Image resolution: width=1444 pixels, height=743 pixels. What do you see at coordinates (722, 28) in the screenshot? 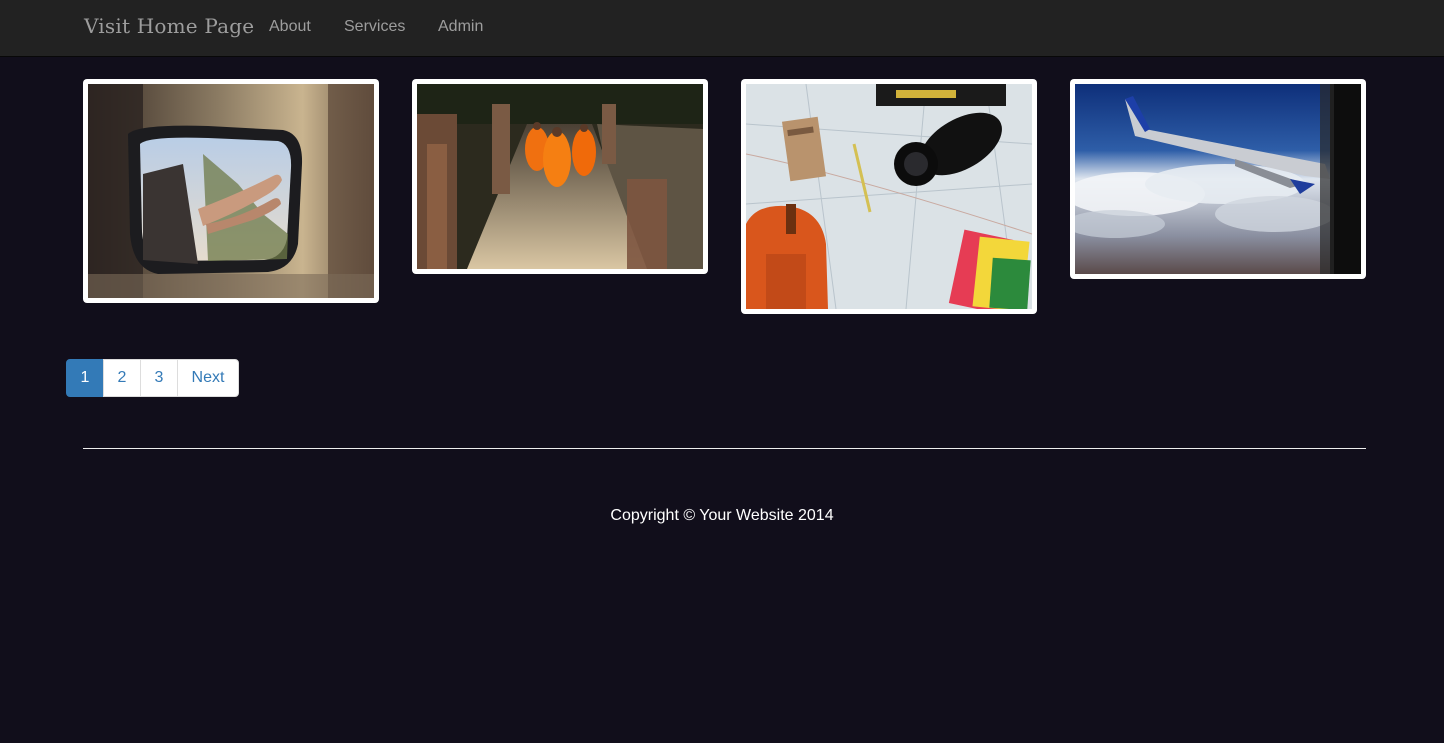
I see `navbar: Visit Home Page About Services Admin` at bounding box center [722, 28].